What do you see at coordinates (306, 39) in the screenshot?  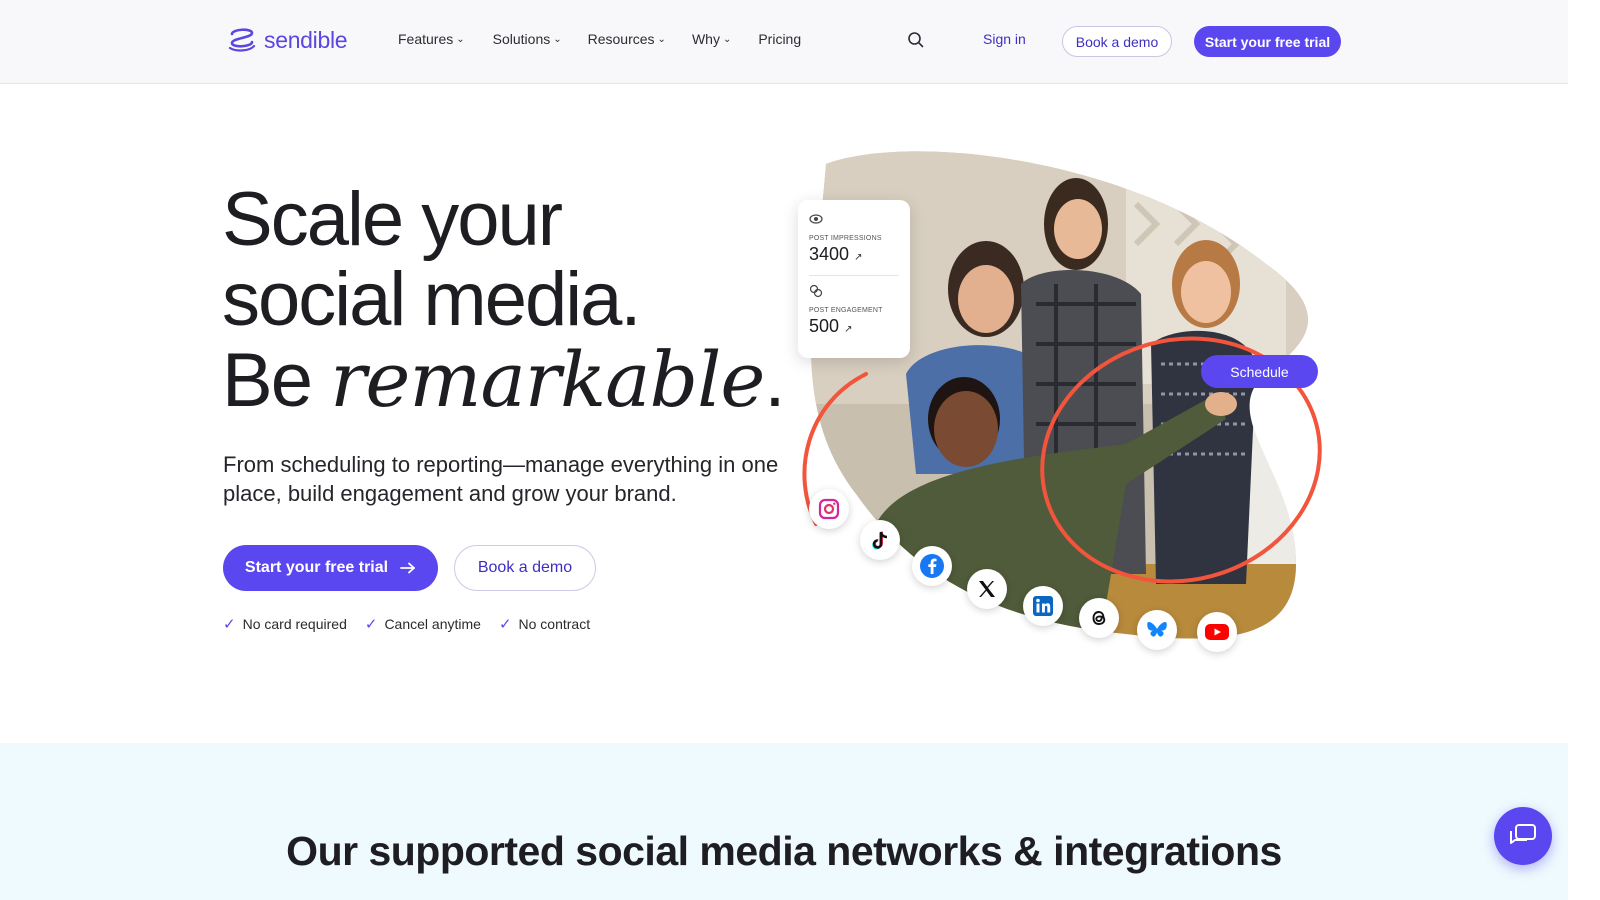 I see `logo-text: sendible` at bounding box center [306, 39].